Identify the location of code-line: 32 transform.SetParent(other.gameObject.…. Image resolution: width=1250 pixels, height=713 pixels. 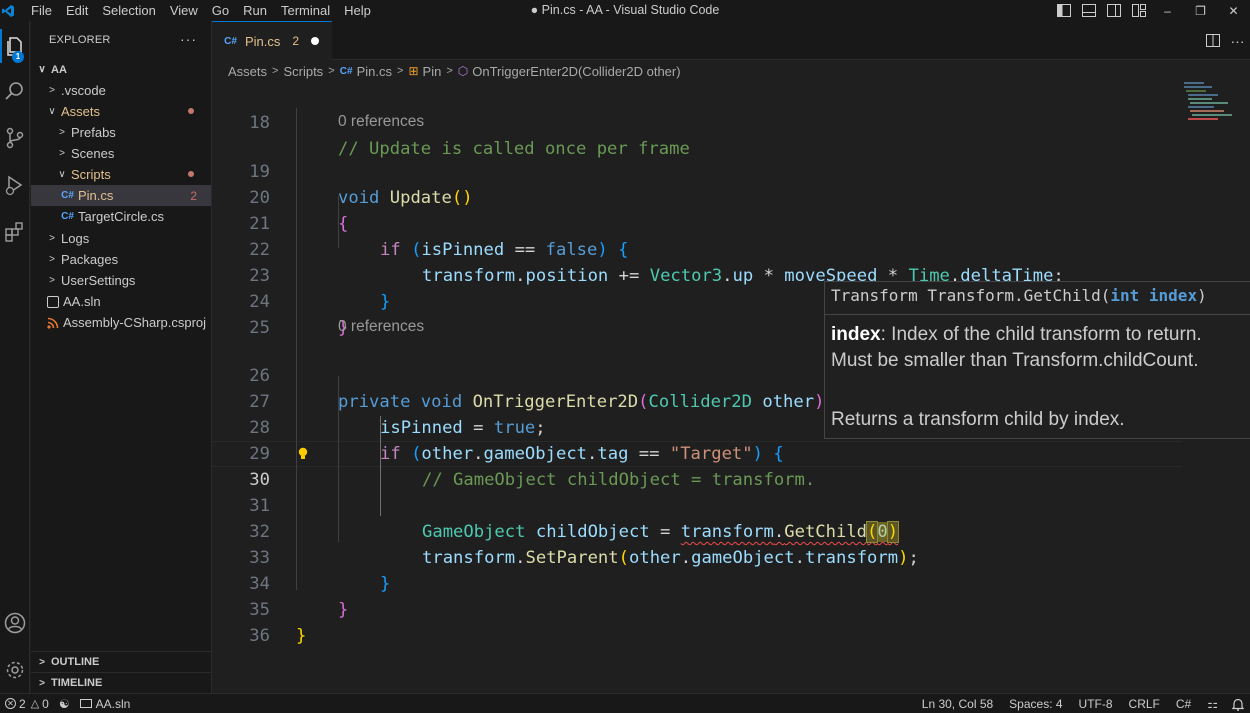
(731, 530).